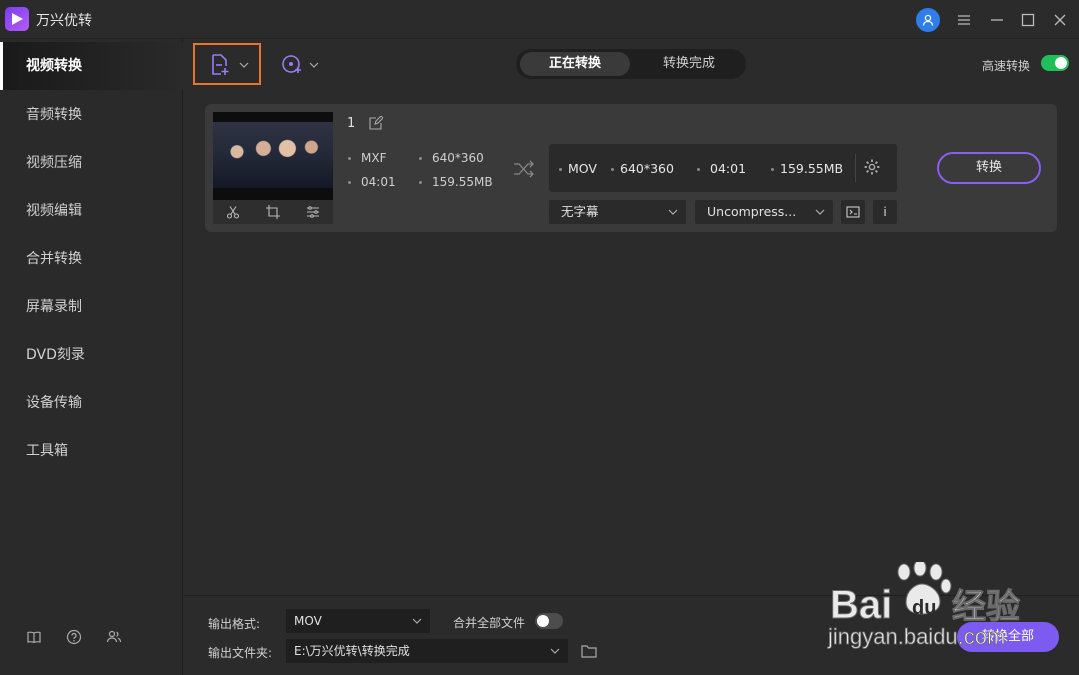 The width and height of the screenshot is (1079, 675). Describe the element at coordinates (524, 169) in the screenshot. I see `shuffle-icon` at that location.